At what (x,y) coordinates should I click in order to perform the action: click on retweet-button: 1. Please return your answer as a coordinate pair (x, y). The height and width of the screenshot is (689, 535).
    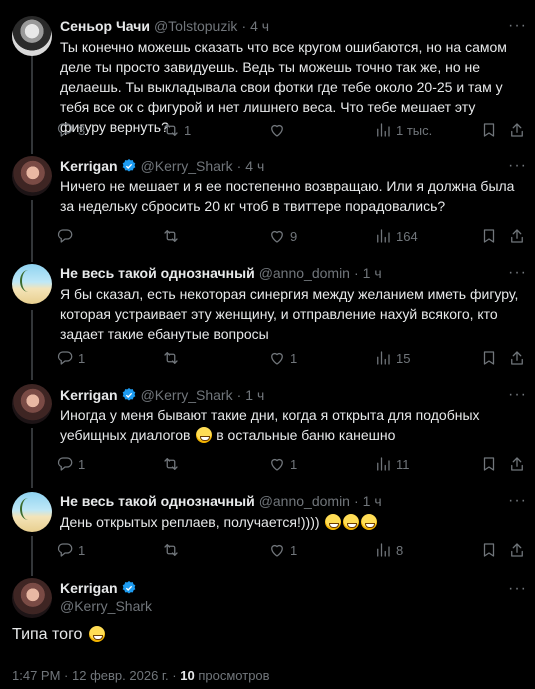
    Looking at the image, I should click on (176, 130).